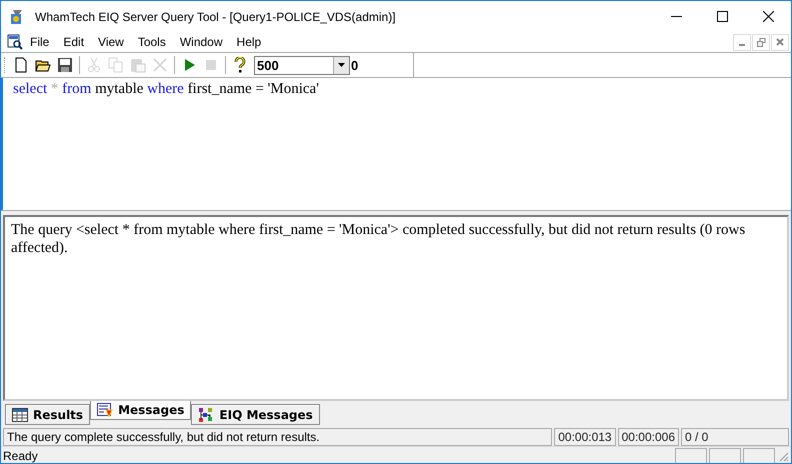 This screenshot has height=464, width=792. What do you see at coordinates (249, 42) in the screenshot?
I see `menu-item: Help` at bounding box center [249, 42].